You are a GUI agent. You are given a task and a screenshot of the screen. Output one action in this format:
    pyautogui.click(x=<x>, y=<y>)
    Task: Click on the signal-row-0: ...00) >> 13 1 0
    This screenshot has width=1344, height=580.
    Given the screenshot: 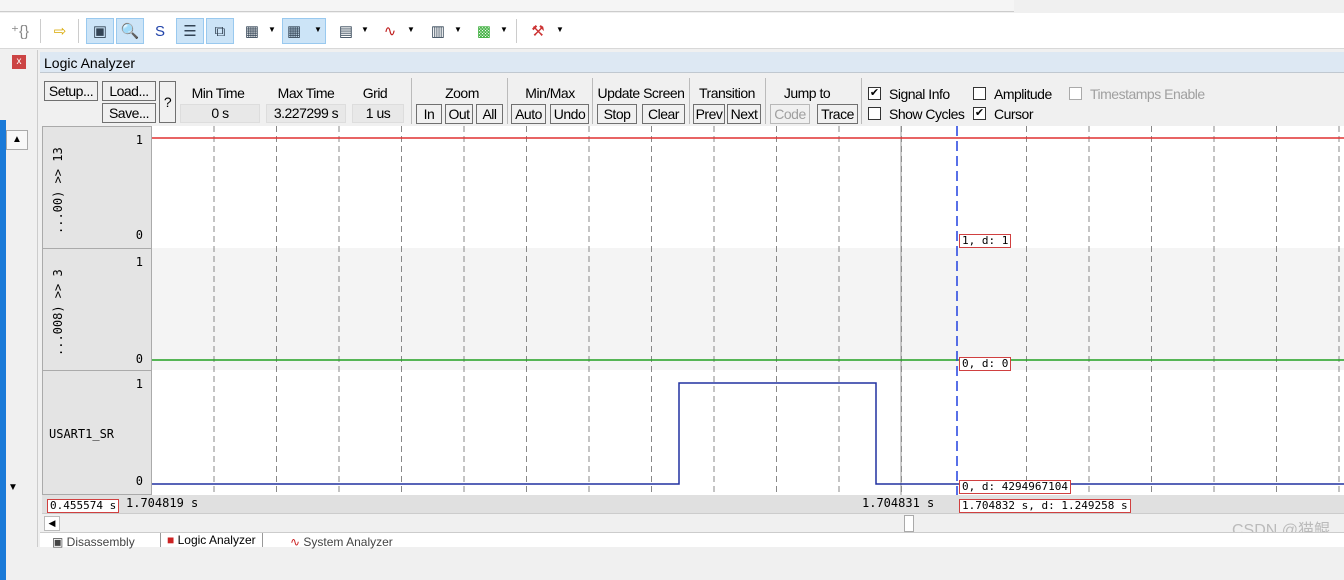 What is the action you would take?
    pyautogui.click(x=97, y=187)
    